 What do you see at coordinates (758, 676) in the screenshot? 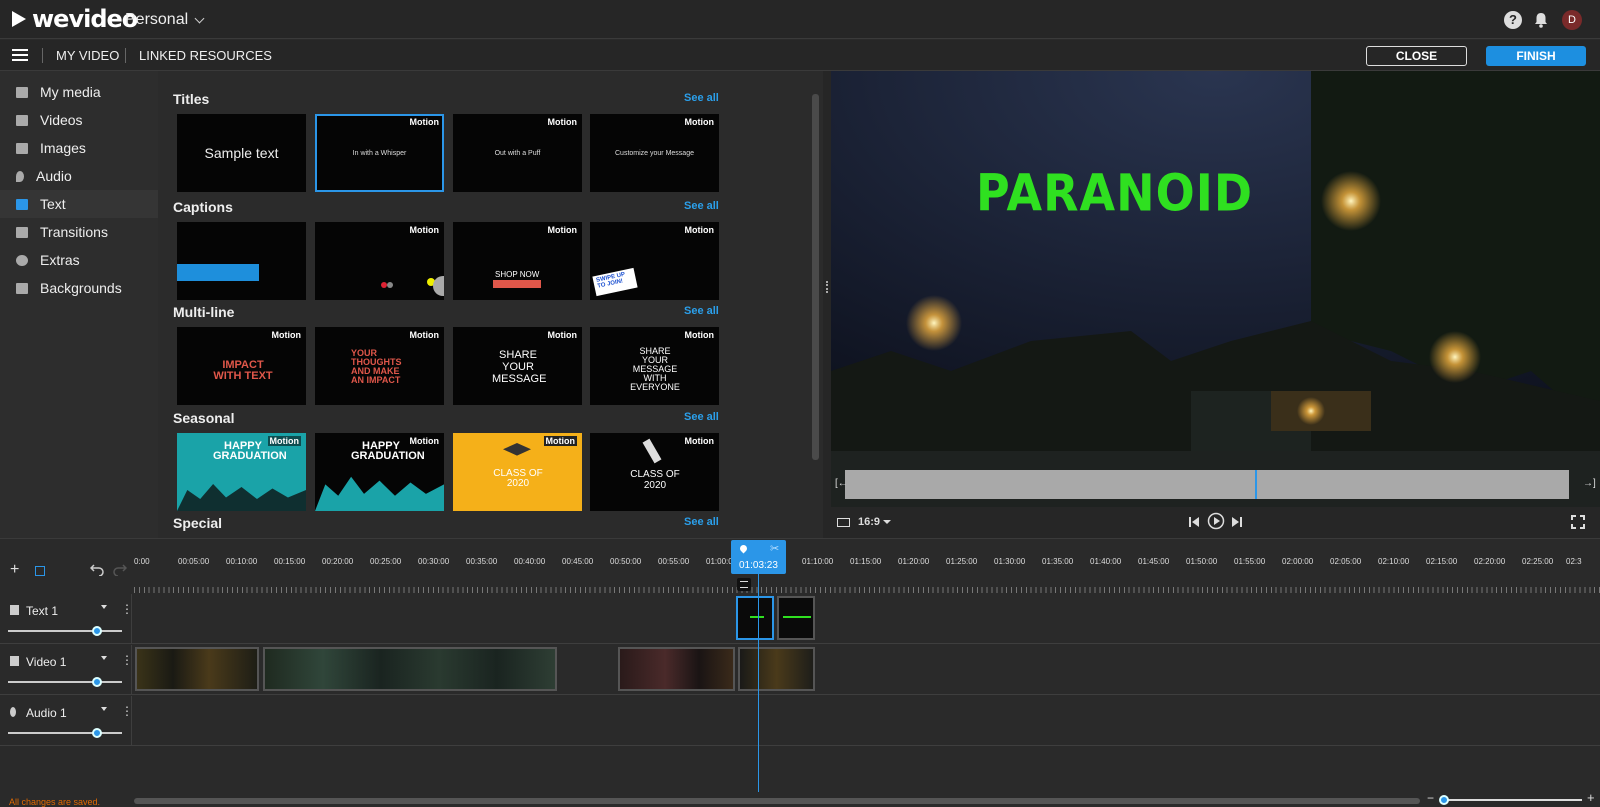
I see `playhead-line` at bounding box center [758, 676].